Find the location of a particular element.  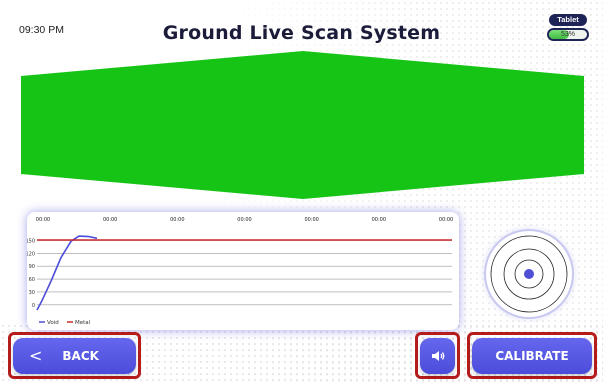

calibrate-button: CALIBRATE is located at coordinates (532, 356).